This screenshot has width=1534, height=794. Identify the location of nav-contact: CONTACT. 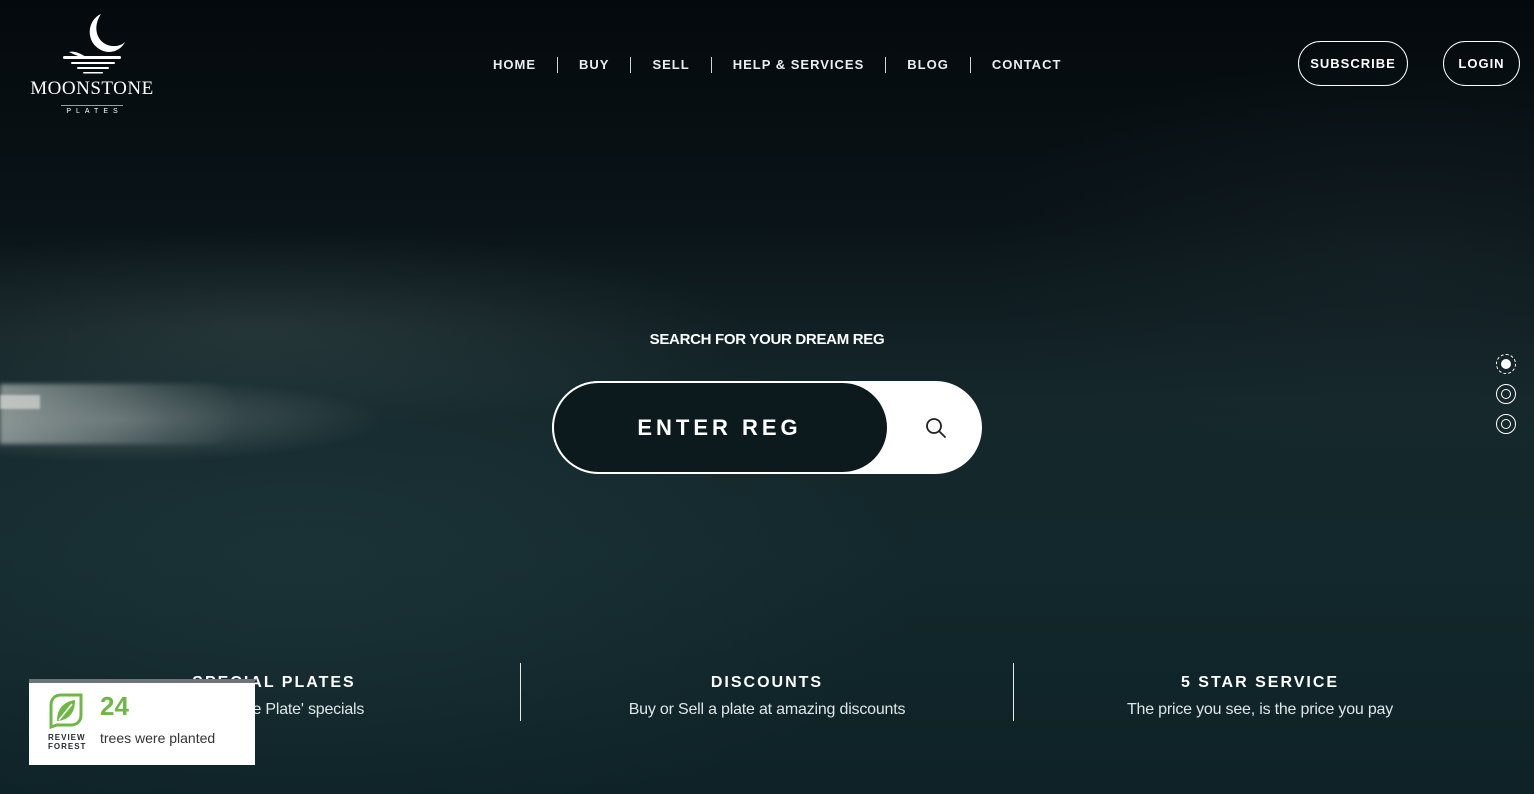
(1026, 65).